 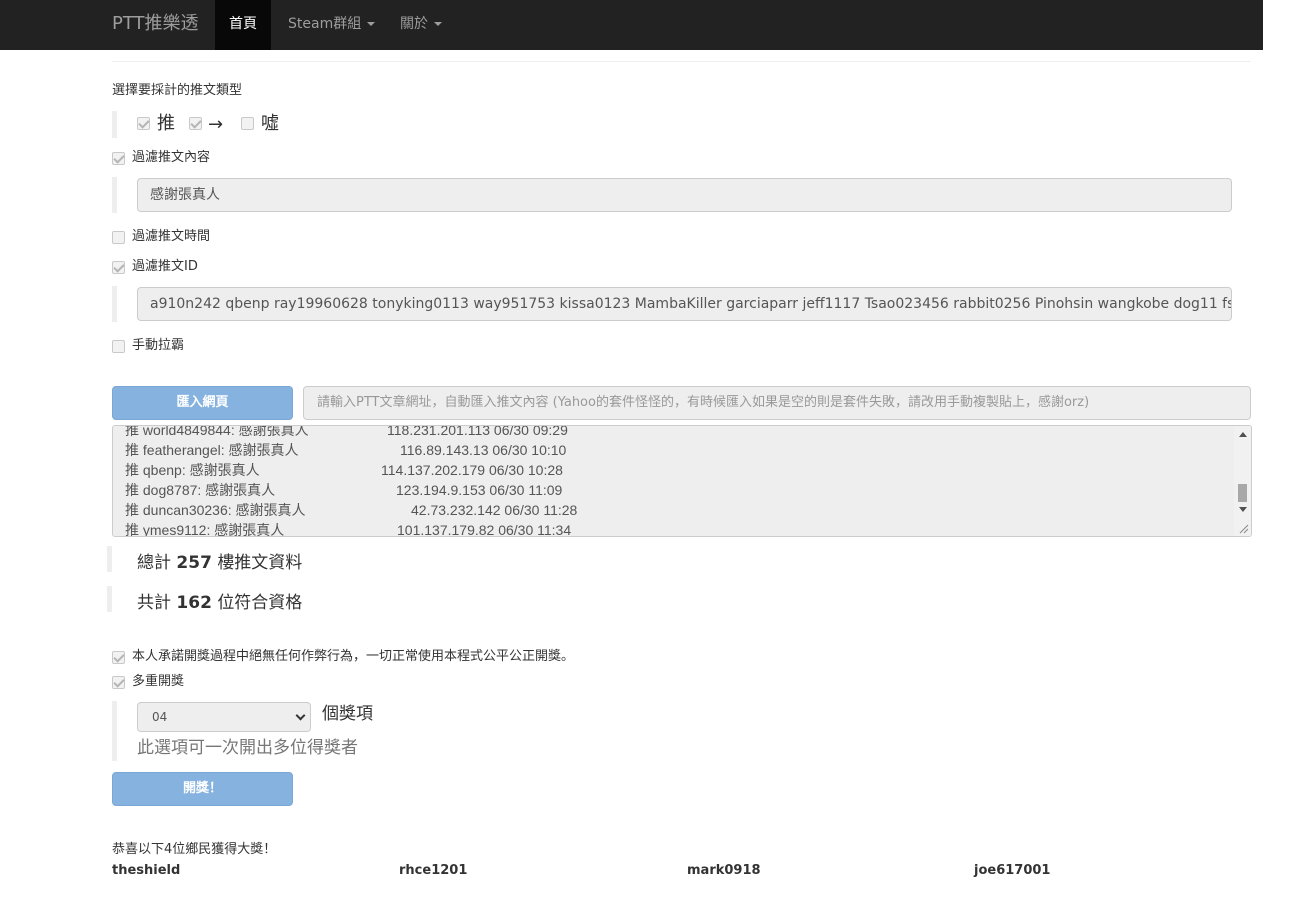 I want to click on scroll-up-icon, so click(x=1243, y=434).